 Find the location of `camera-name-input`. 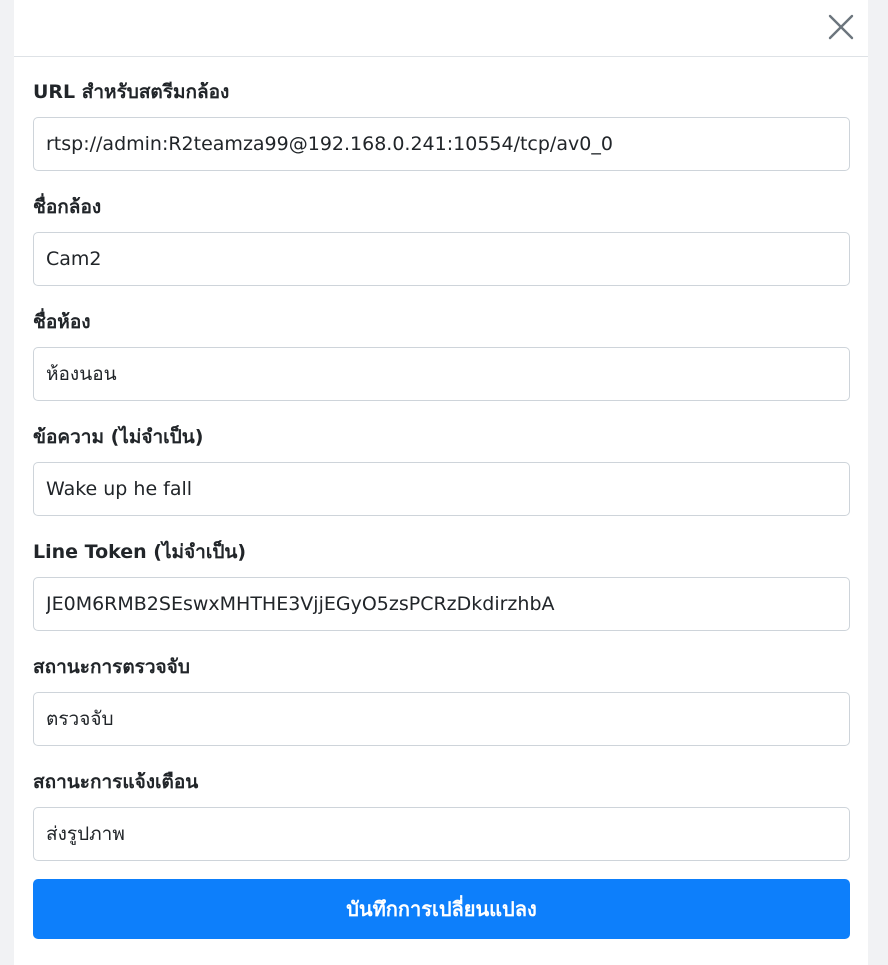

camera-name-input is located at coordinates (441, 259).